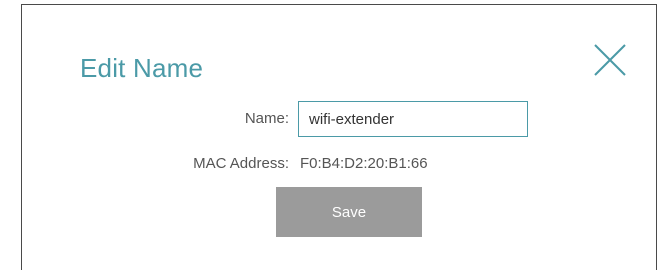  Describe the element at coordinates (364, 163) in the screenshot. I see `mac-address-value: F0:B4:D2:20:B1:66` at that location.